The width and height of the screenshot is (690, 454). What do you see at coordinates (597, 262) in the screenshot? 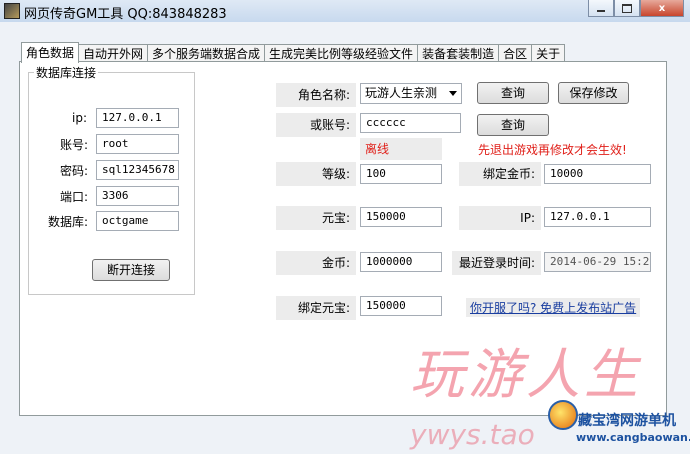
I see `last-login-field: 2014-06-29 15:22:` at bounding box center [597, 262].